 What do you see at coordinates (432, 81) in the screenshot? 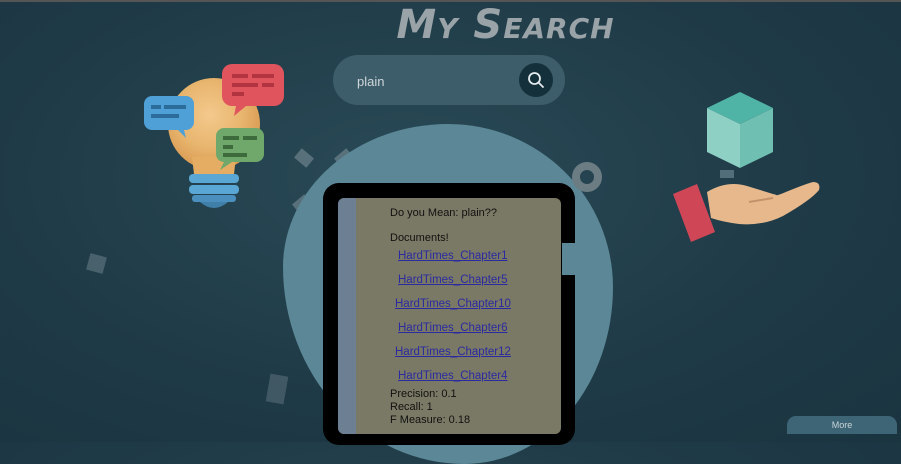
I see `search-input` at bounding box center [432, 81].